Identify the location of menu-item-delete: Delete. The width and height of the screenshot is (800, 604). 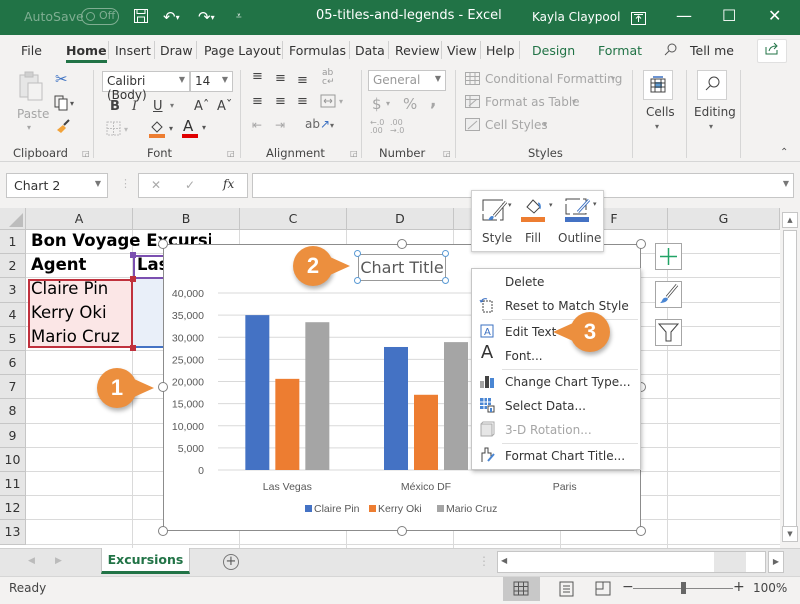
(556, 282).